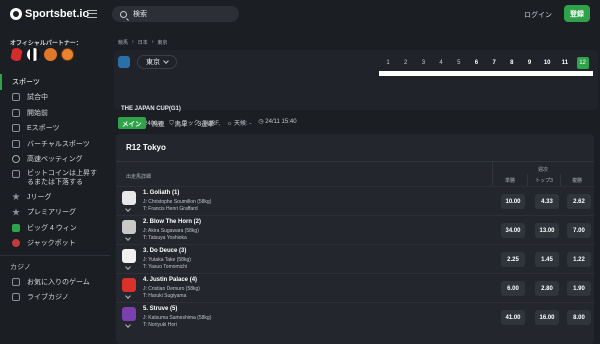  I want to click on gamepad-icon, so click(16, 128).